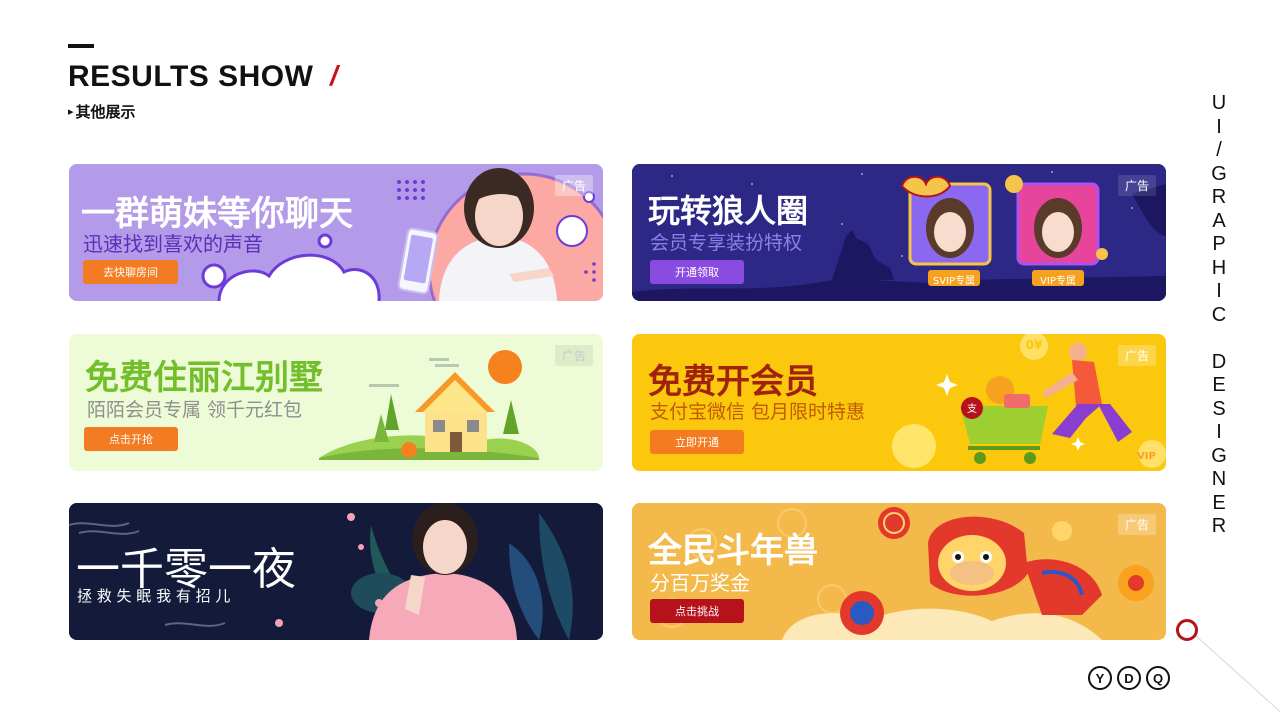 The height and width of the screenshot is (720, 1280). What do you see at coordinates (336, 402) in the screenshot?
I see `banner-villa: 免费住丽江别墅 陌陌会员专属 领千元红包 点击开抢 广告` at bounding box center [336, 402].